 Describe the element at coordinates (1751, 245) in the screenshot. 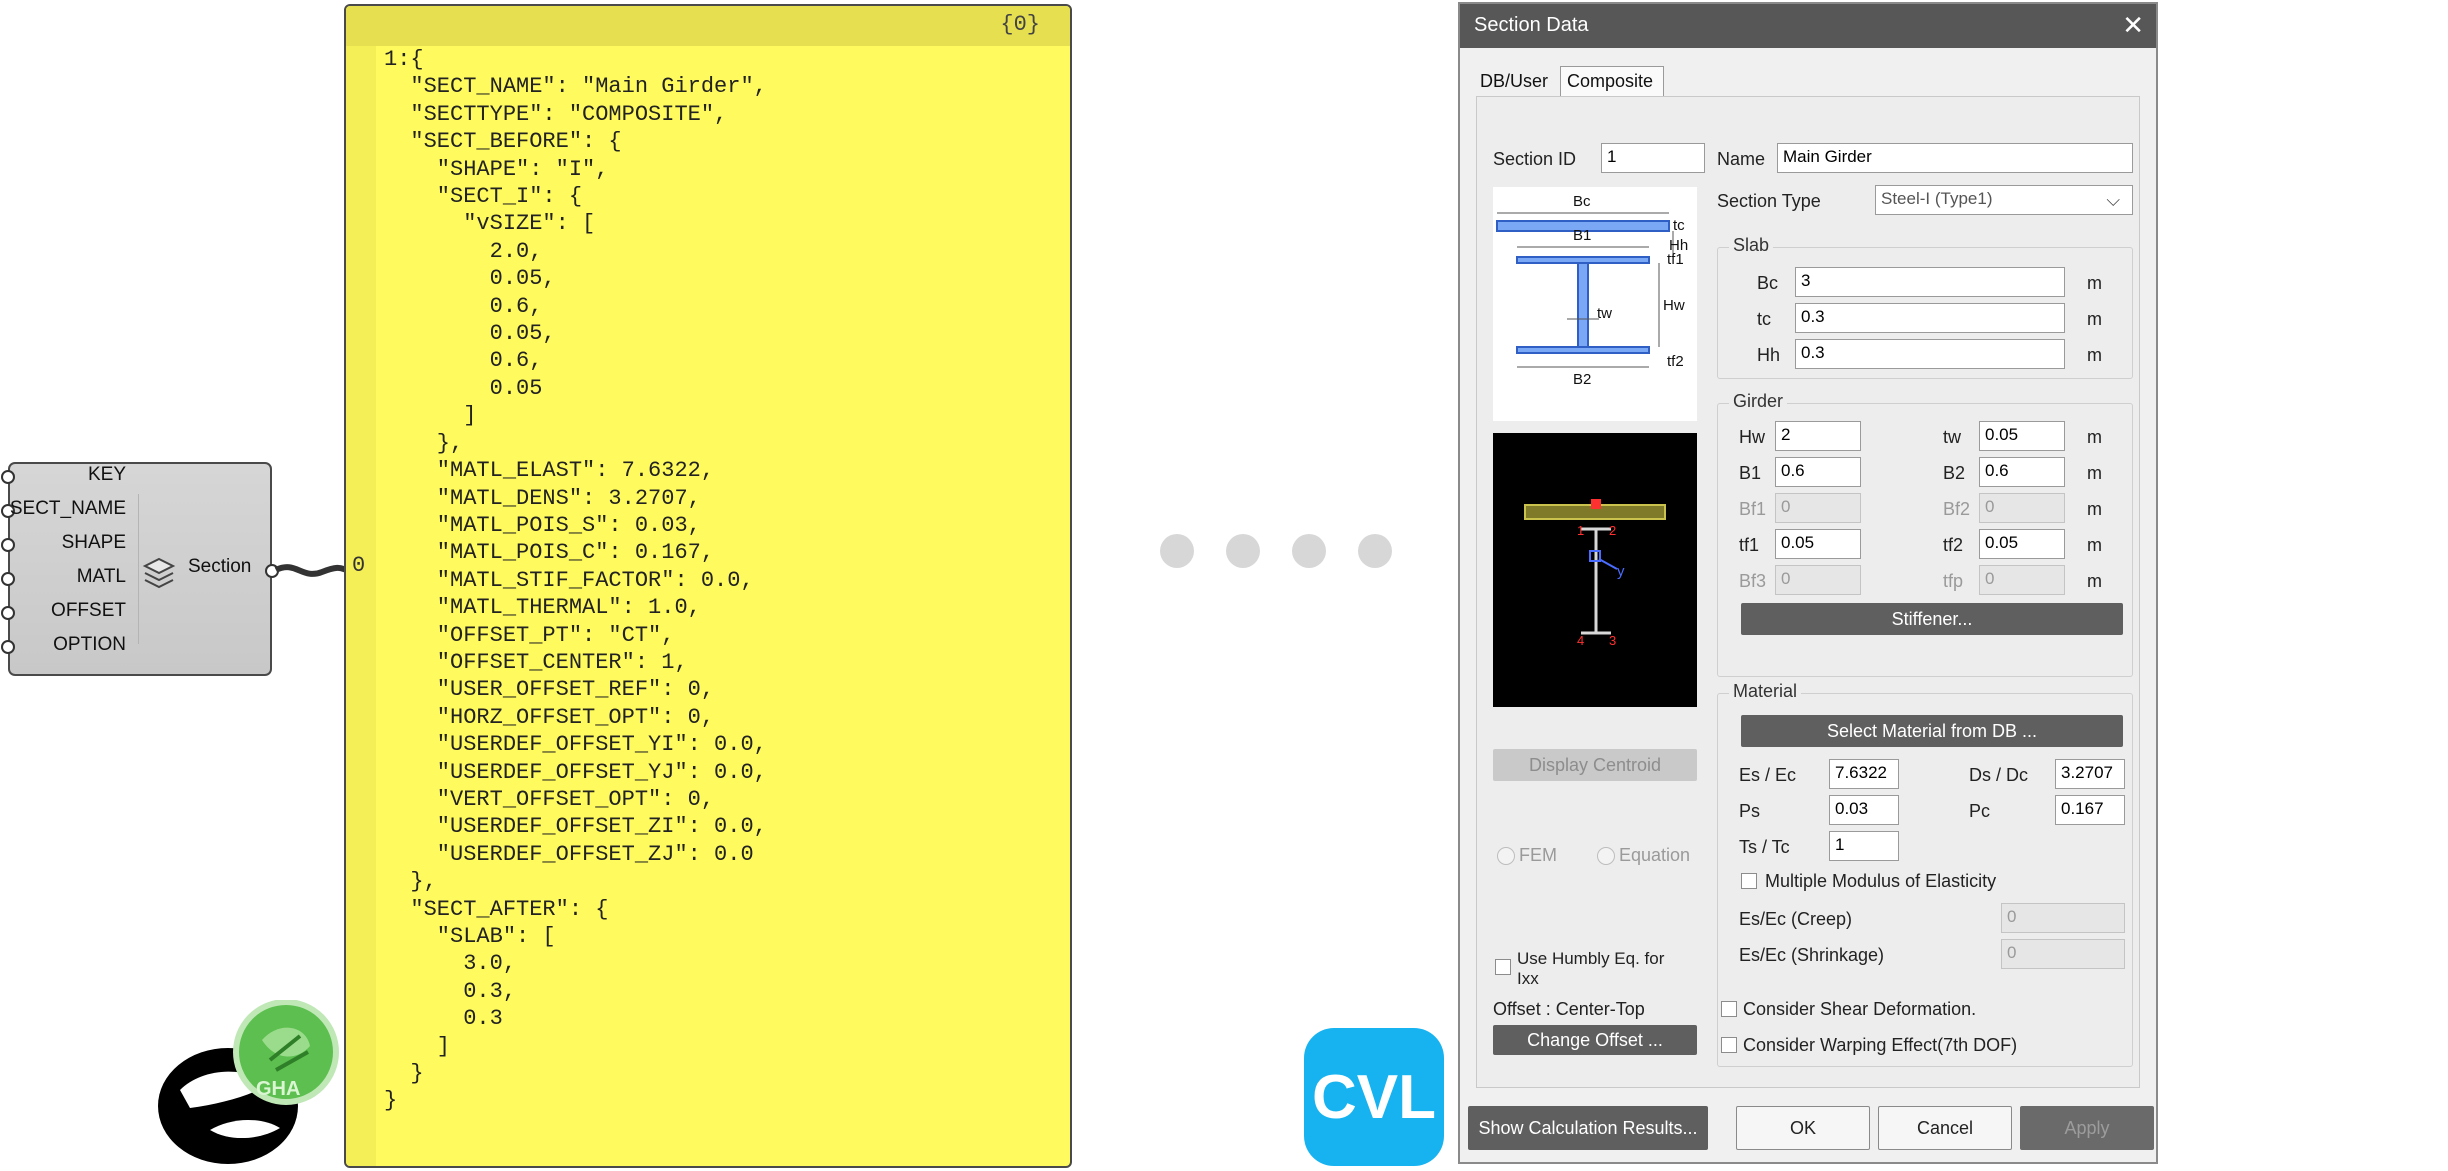

I see `slab-group-title: Slab` at that location.